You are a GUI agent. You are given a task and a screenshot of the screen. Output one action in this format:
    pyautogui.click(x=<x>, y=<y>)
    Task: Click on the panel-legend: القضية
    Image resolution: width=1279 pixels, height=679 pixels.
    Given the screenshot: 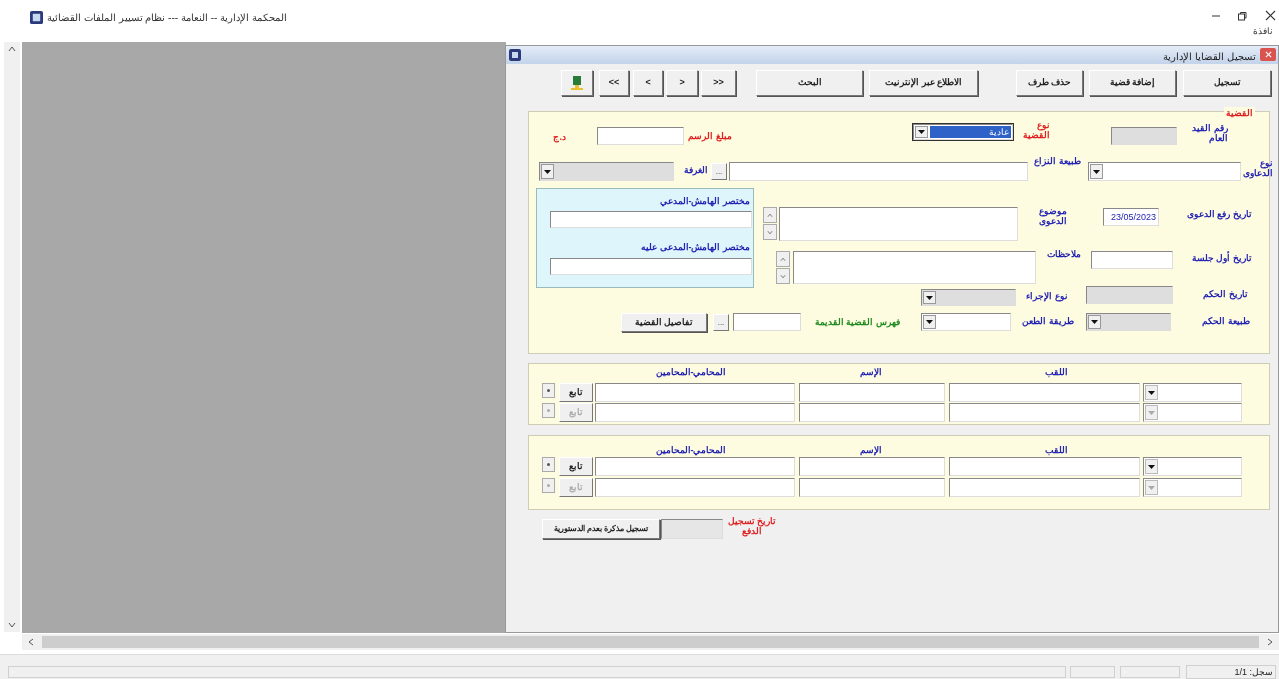 What is the action you would take?
    pyautogui.click(x=1239, y=114)
    